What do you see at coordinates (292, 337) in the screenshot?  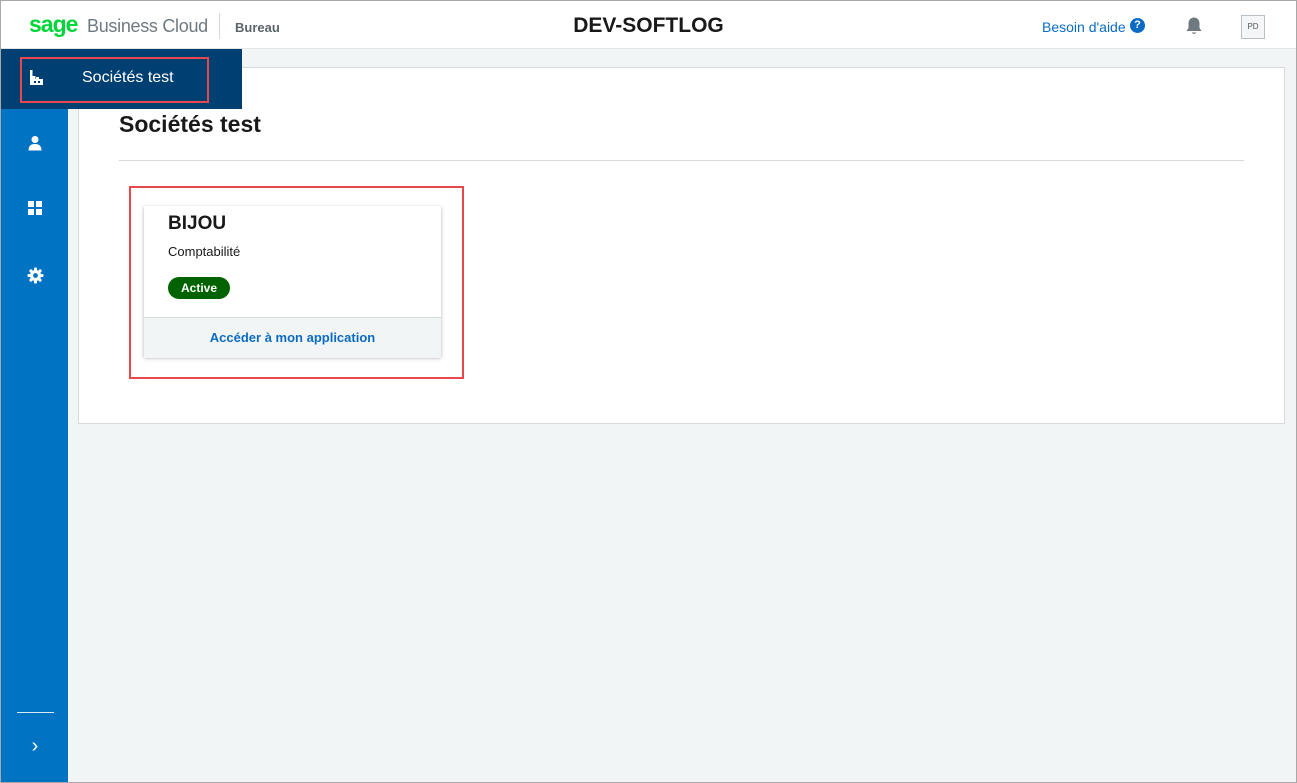 I see `open-application-link: Accéder à mon application` at bounding box center [292, 337].